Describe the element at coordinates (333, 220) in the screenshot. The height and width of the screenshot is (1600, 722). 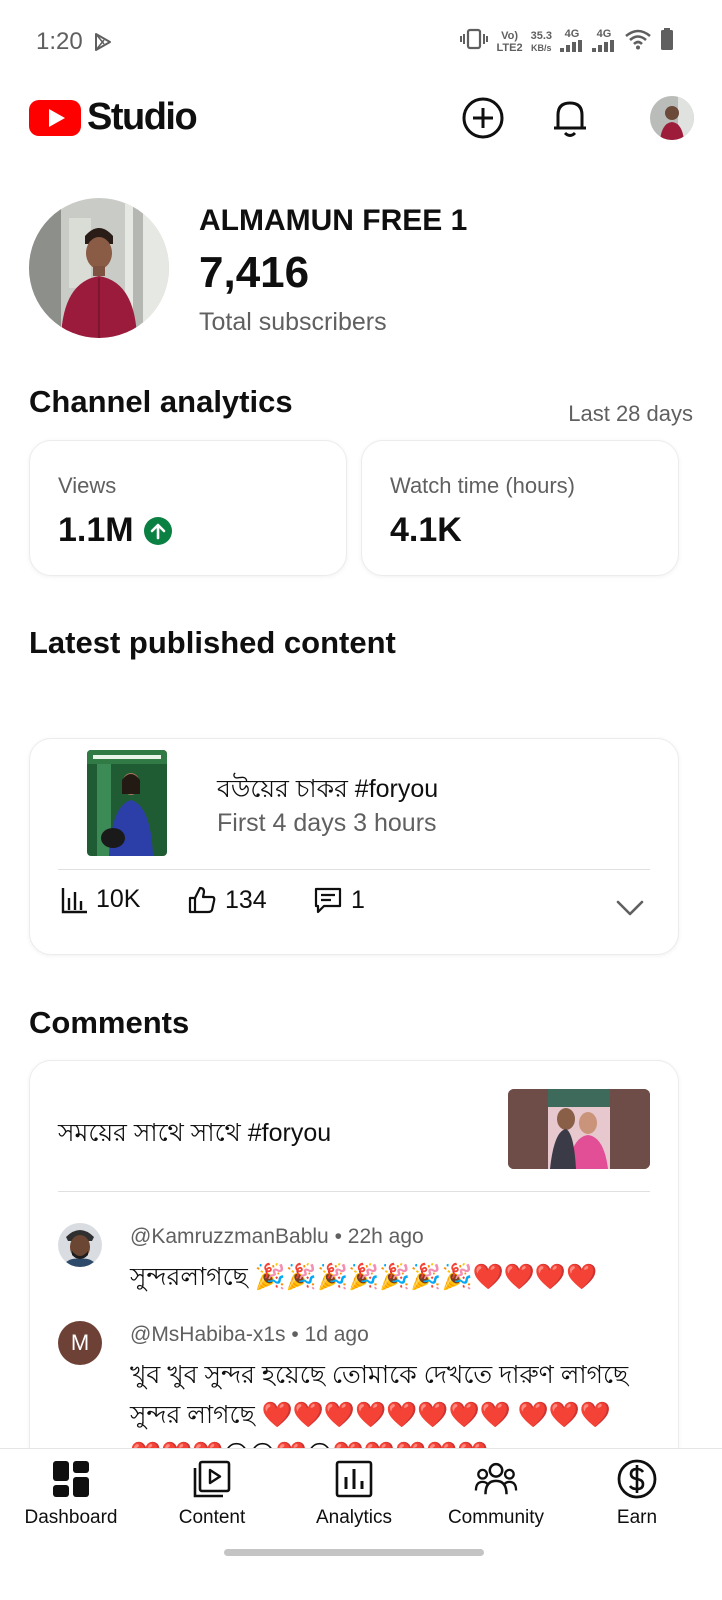
I see `channel-name: ALMAMUN FREE 1` at that location.